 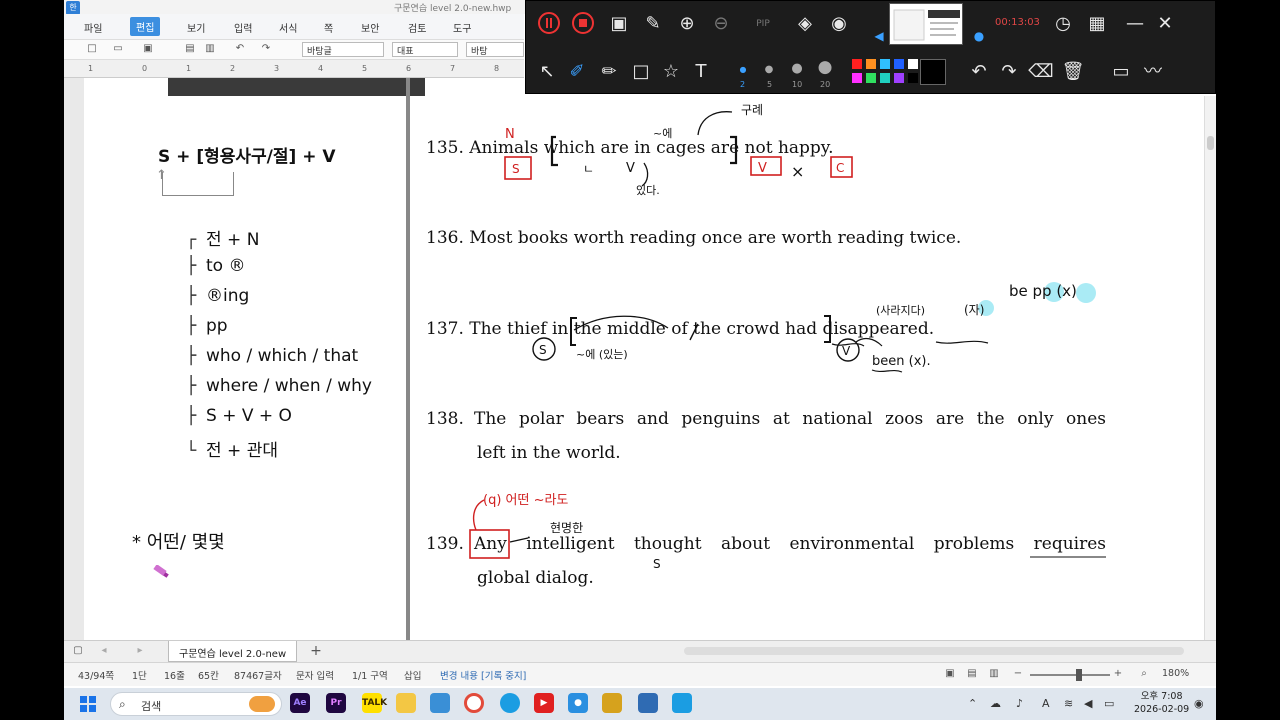 What do you see at coordinates (510, 703) in the screenshot?
I see `edge-icon` at bounding box center [510, 703].